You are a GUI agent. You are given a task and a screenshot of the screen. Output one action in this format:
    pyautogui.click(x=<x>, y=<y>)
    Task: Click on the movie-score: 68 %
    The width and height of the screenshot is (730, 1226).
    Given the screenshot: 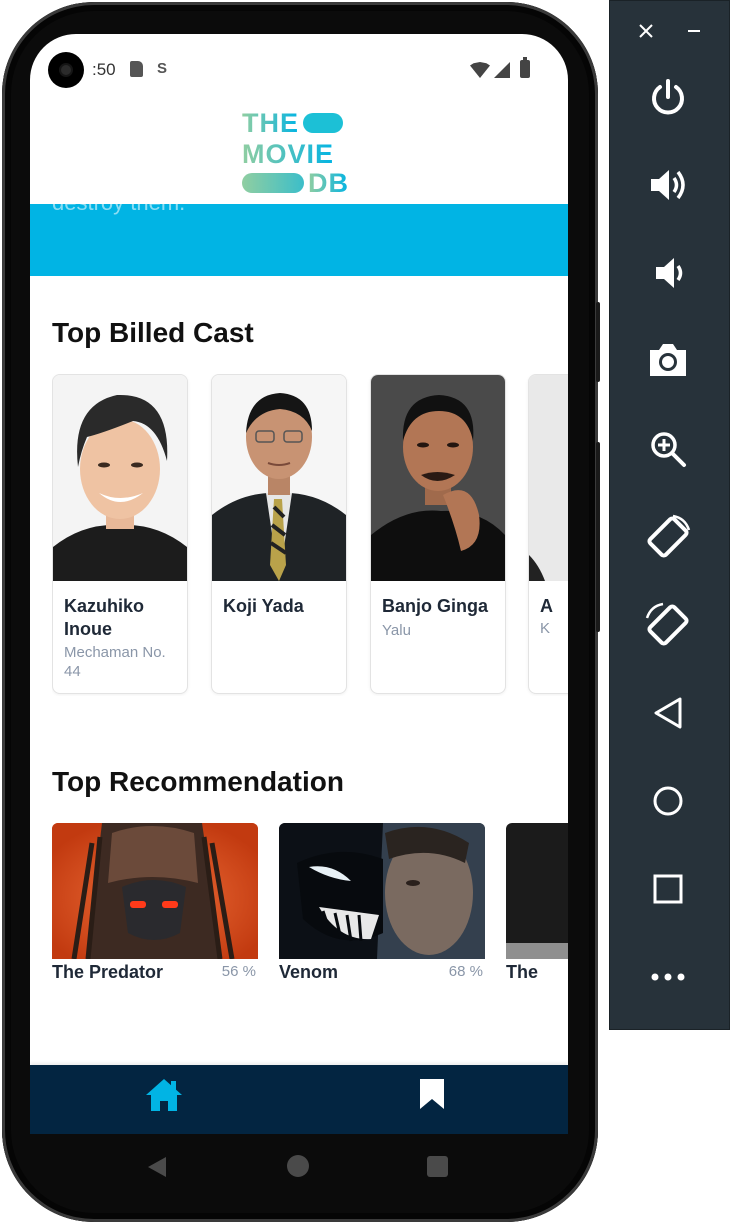 What is the action you would take?
    pyautogui.click(x=465, y=971)
    